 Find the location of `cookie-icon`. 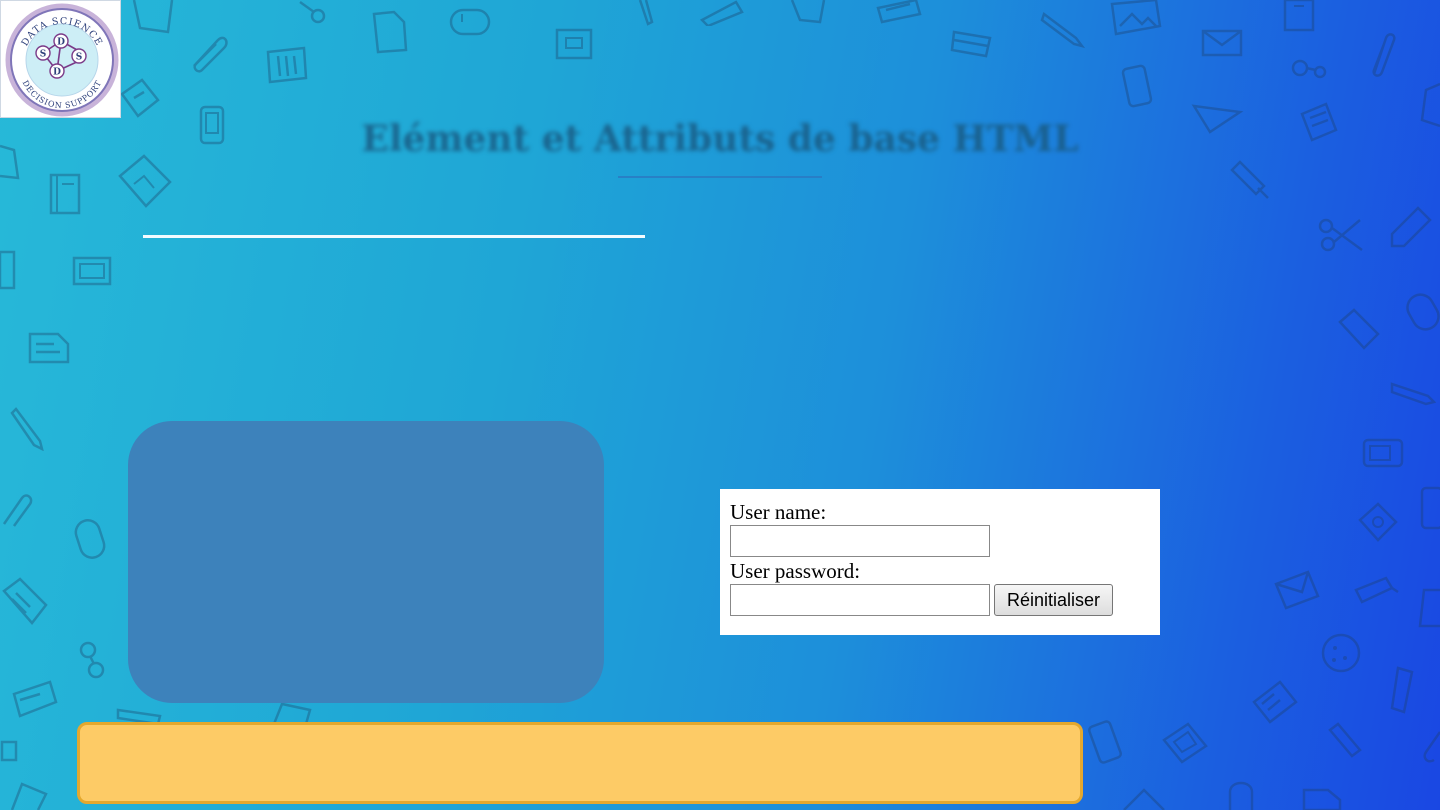

cookie-icon is located at coordinates (1341, 653).